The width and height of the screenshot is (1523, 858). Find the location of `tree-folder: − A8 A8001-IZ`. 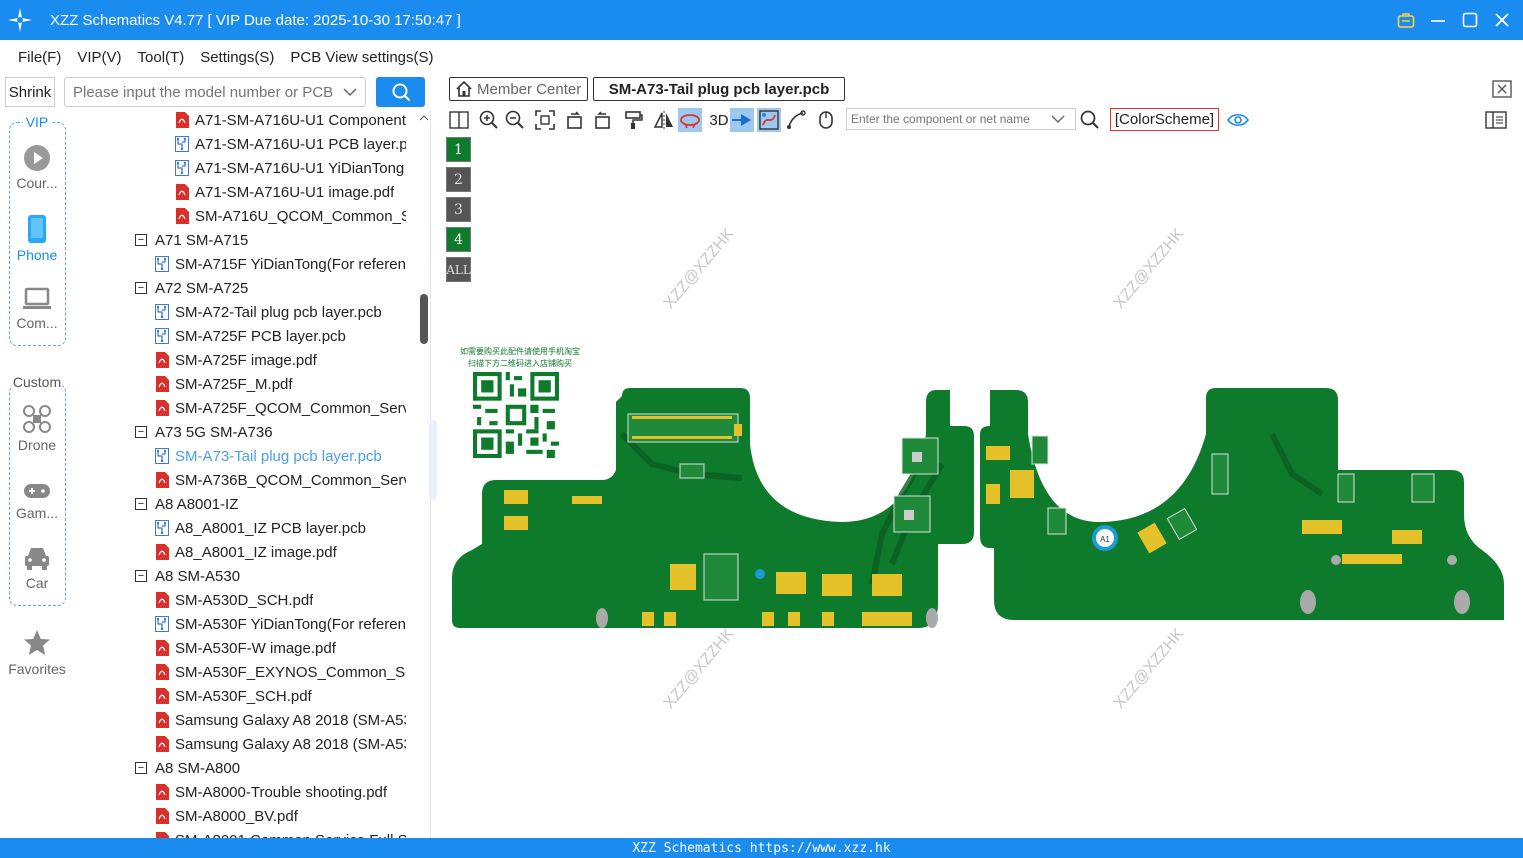

tree-folder: − A8 A8001-IZ is located at coordinates (270, 504).